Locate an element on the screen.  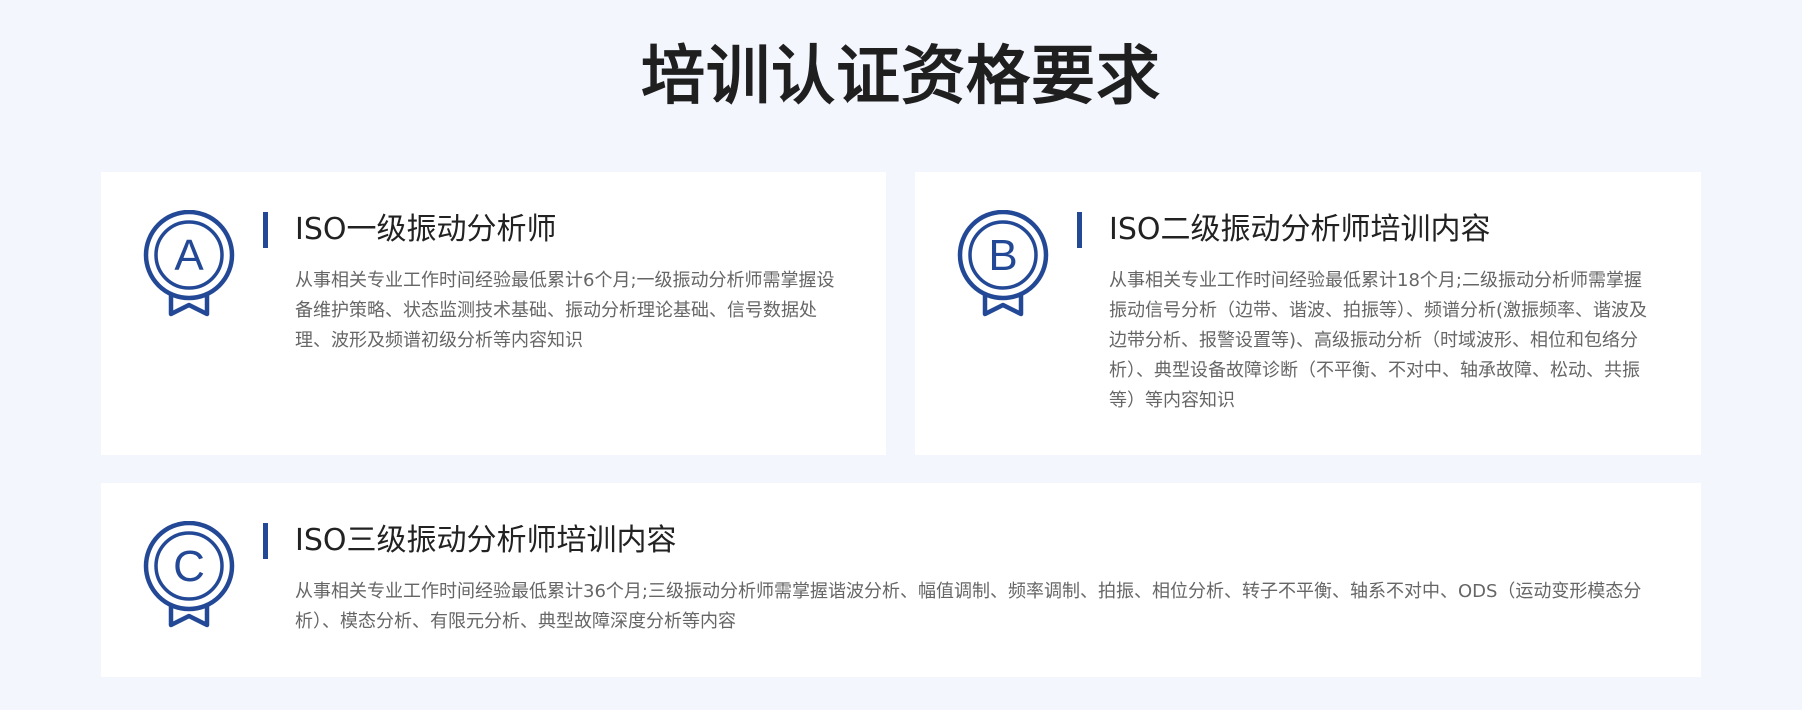
page-title: 培训认证资格要求 is located at coordinates (901, 77).